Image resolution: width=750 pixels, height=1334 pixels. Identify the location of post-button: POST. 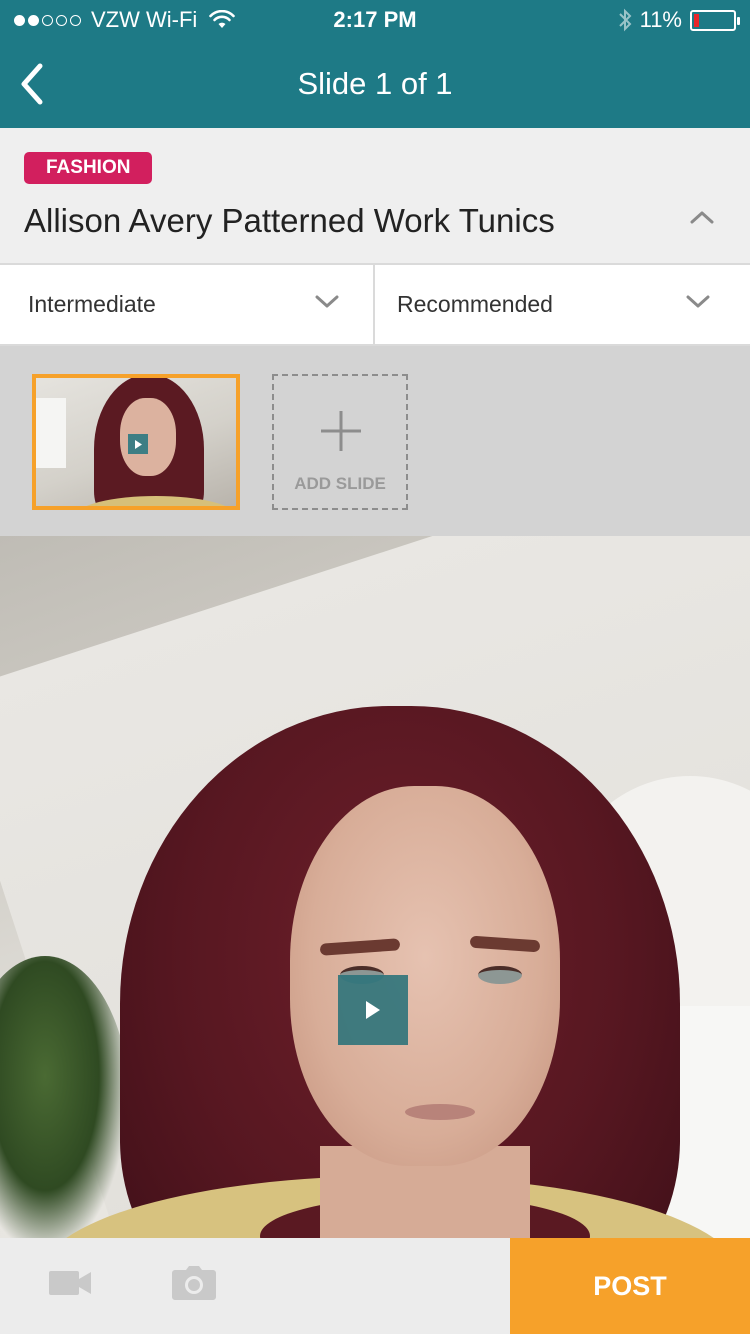
(630, 1286).